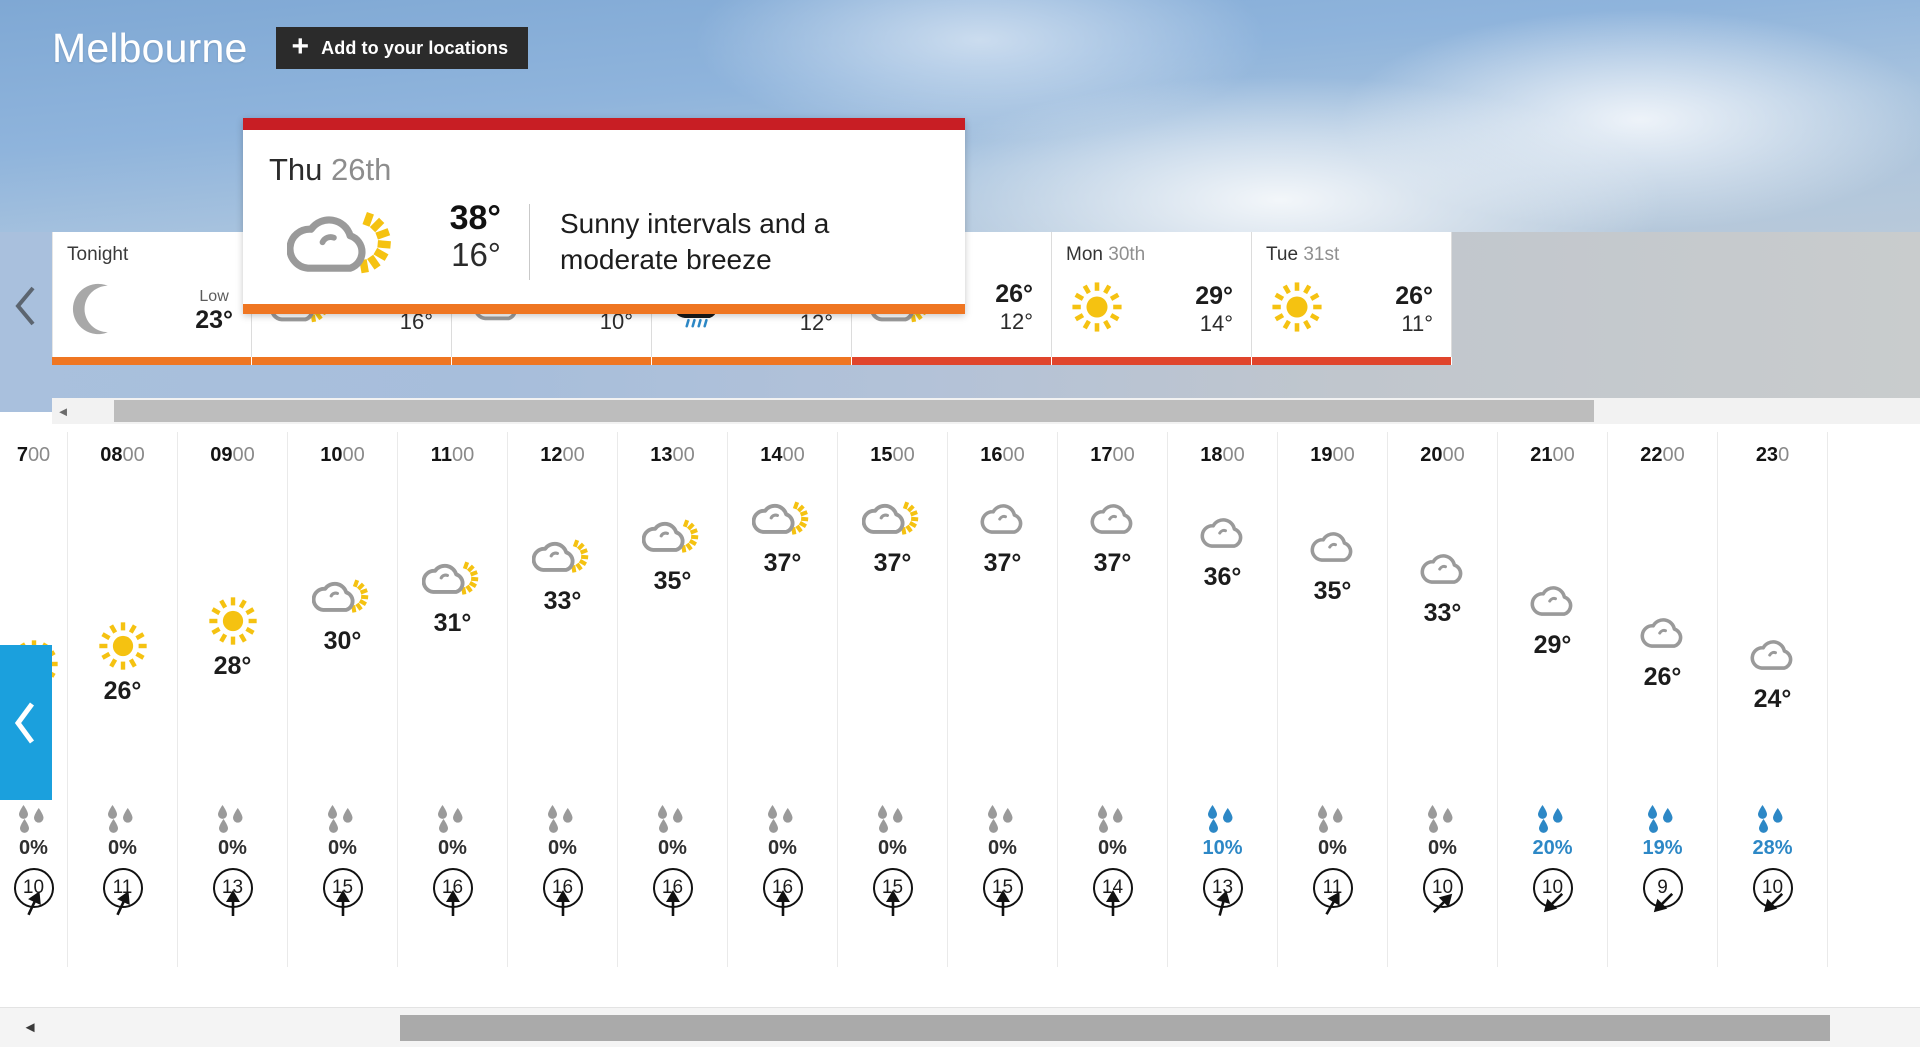  I want to click on hour-wind-cell: 15, so click(1002, 892).